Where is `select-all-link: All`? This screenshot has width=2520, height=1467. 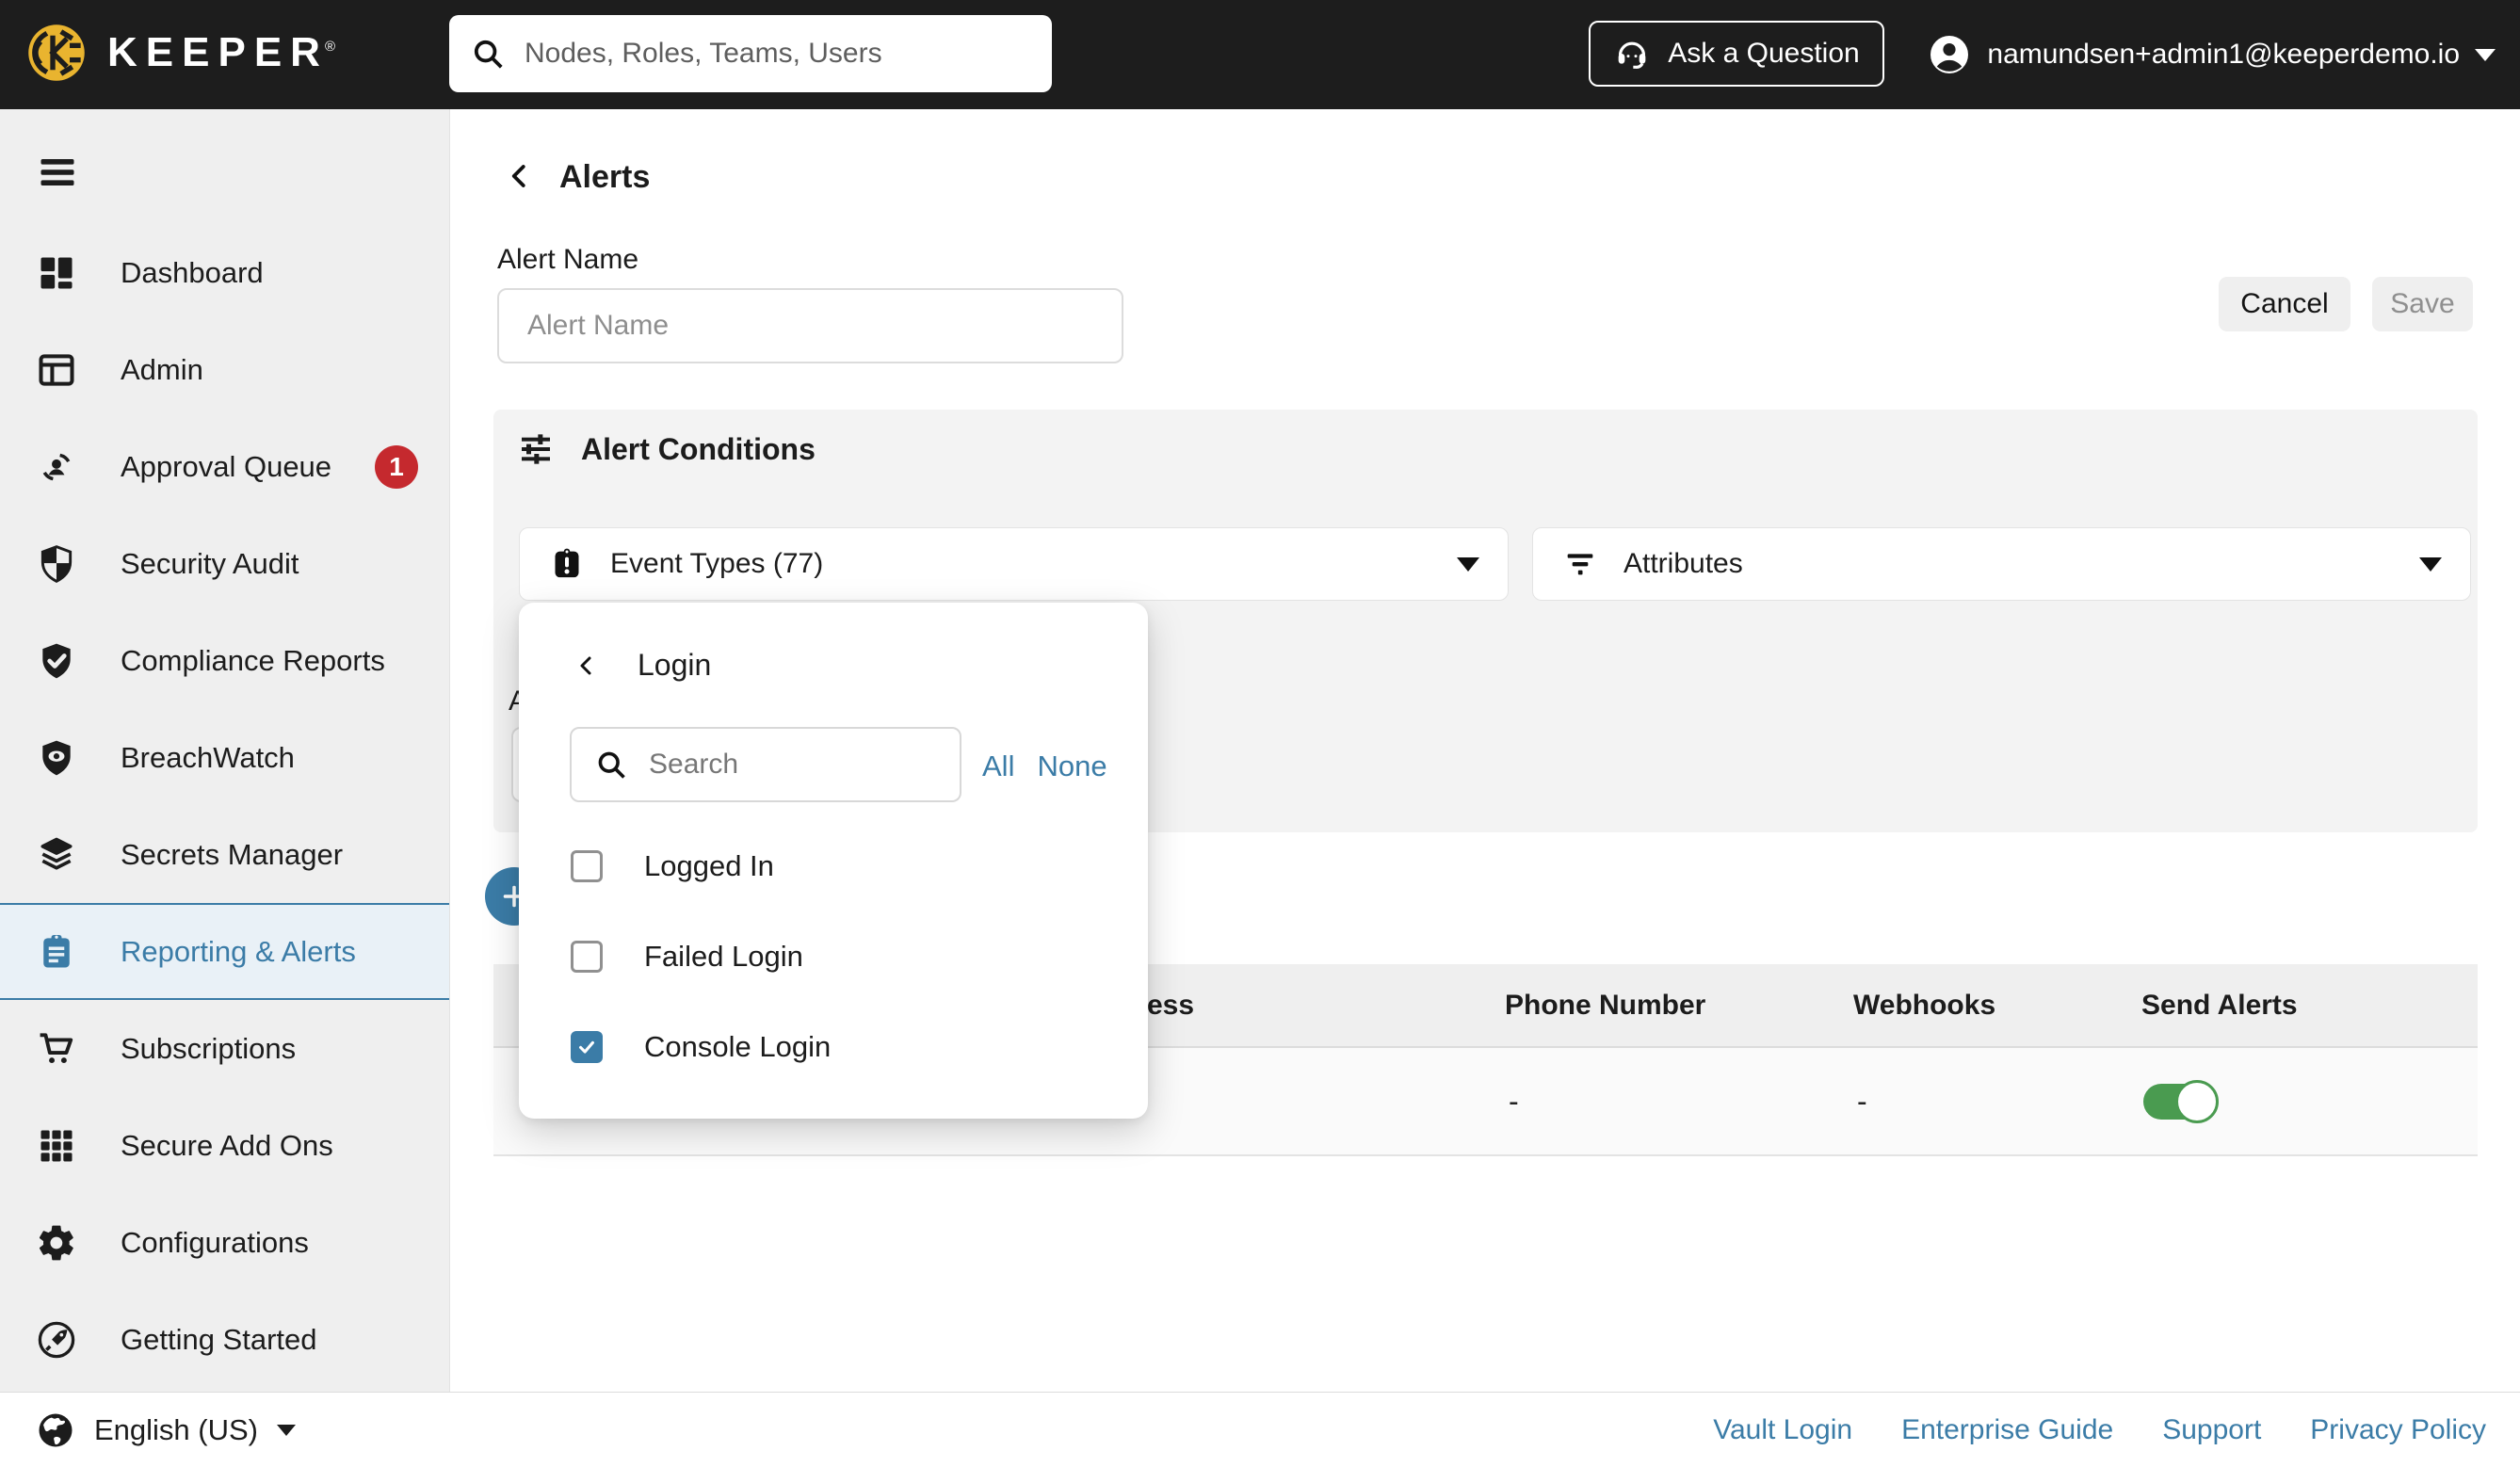 select-all-link: All is located at coordinates (998, 766).